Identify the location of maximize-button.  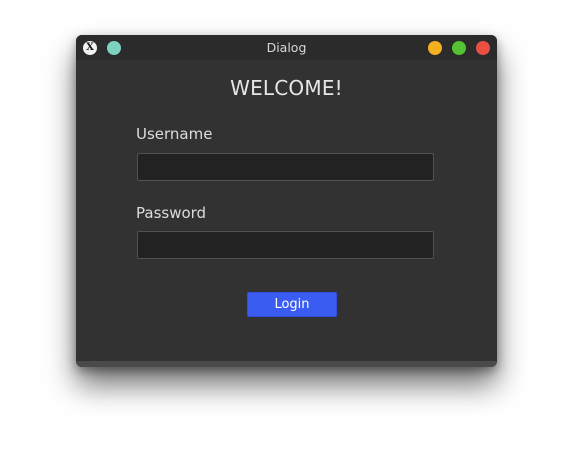
(459, 48).